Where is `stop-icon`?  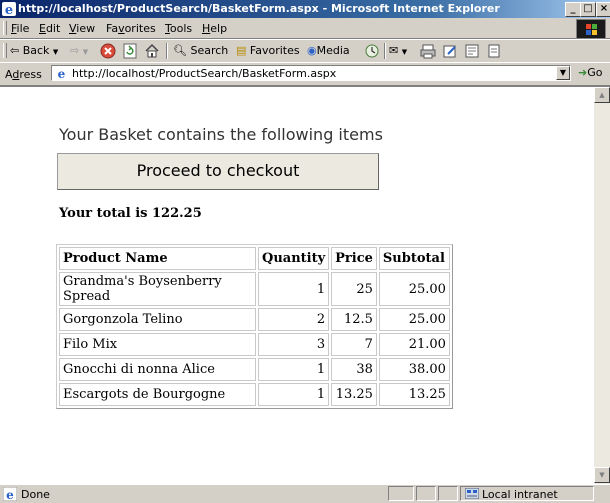
stop-icon is located at coordinates (108, 51).